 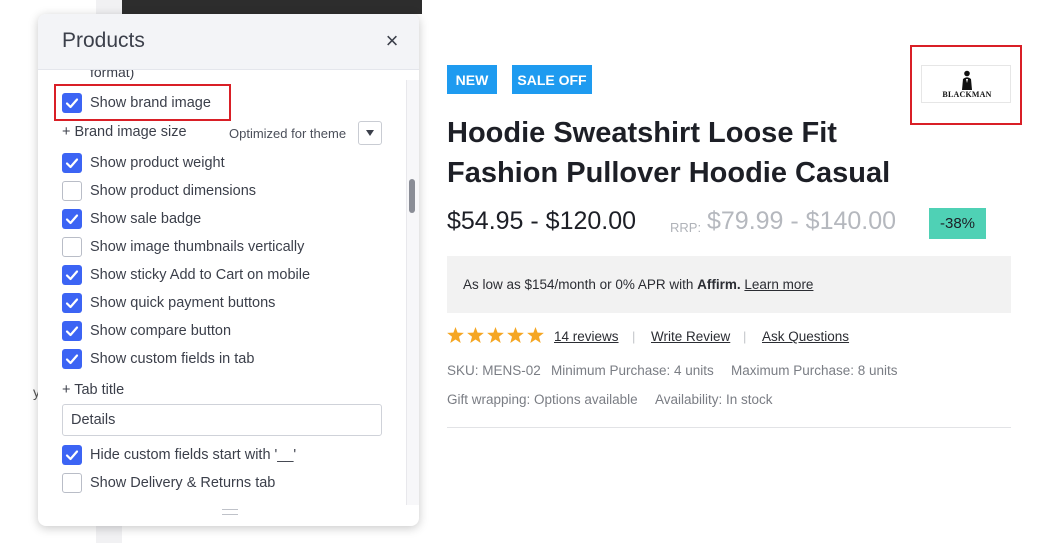 What do you see at coordinates (183, 483) in the screenshot?
I see `option-label: Show Delivery & Returns tab` at bounding box center [183, 483].